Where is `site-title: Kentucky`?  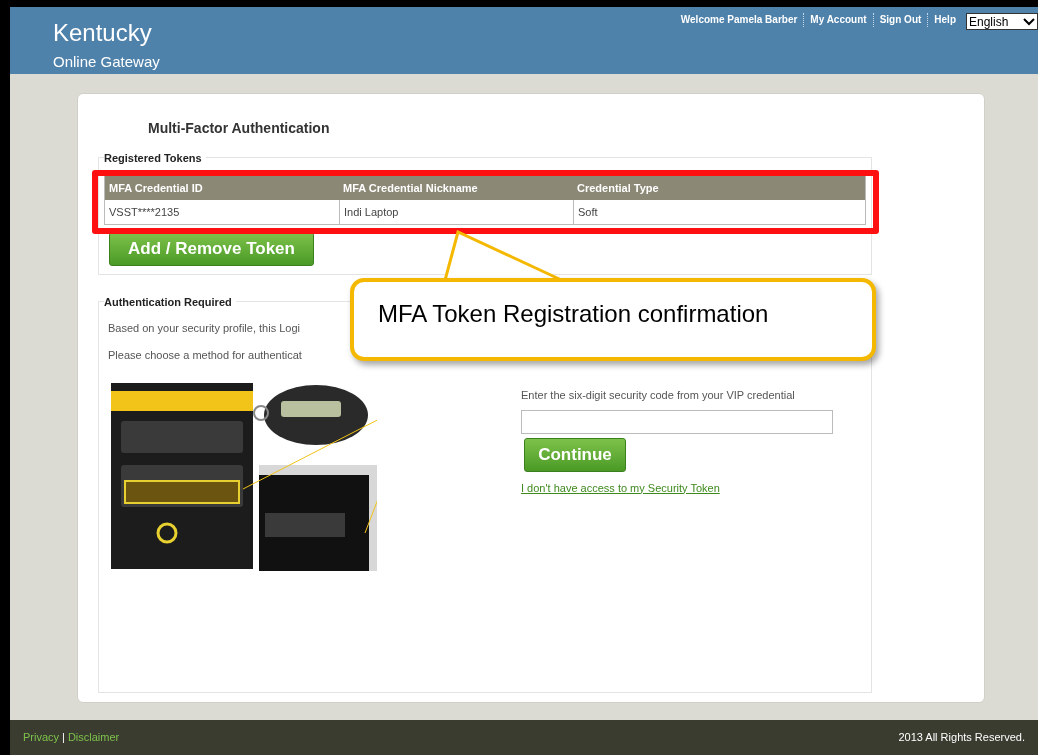
site-title: Kentucky is located at coordinates (103, 33).